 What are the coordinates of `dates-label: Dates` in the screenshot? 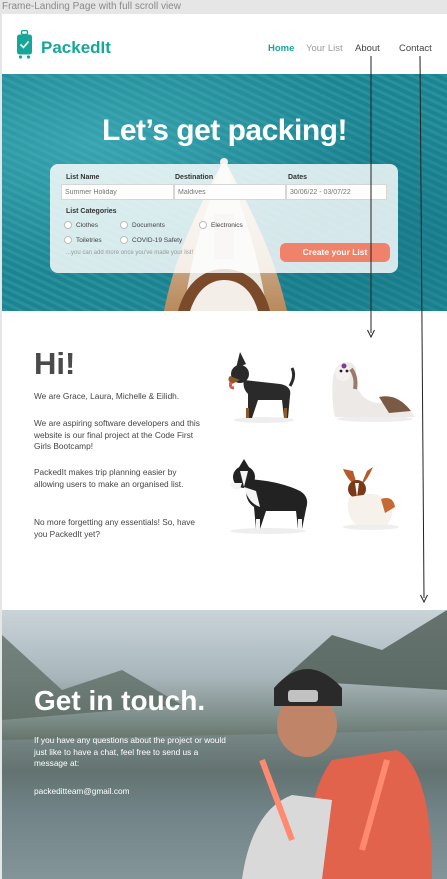 It's located at (298, 177).